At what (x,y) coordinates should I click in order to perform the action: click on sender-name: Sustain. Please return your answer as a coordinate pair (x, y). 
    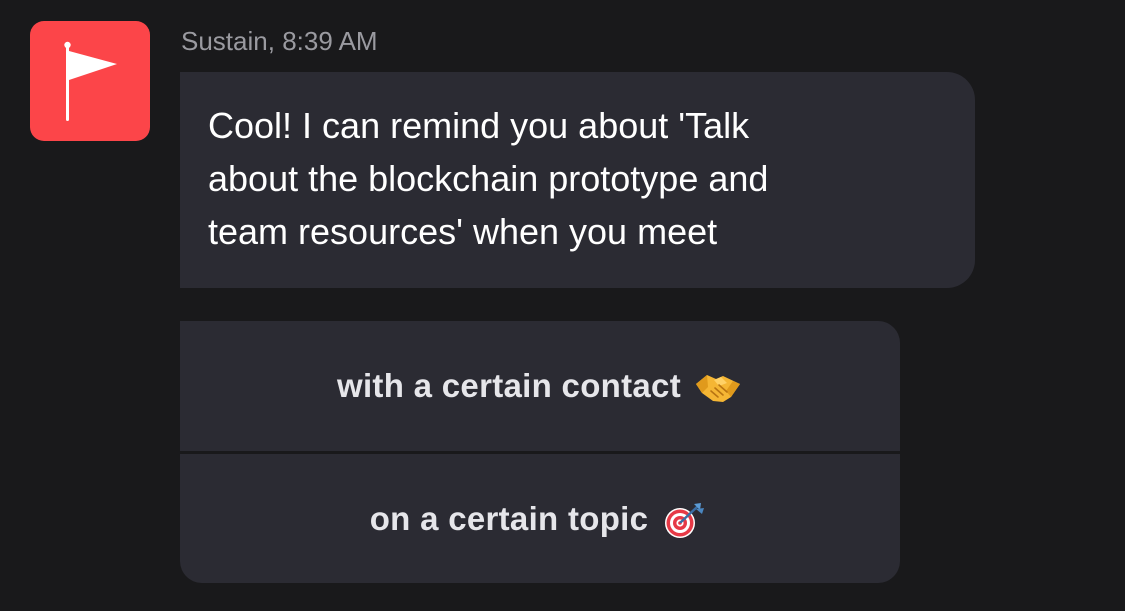
    Looking at the image, I should click on (224, 41).